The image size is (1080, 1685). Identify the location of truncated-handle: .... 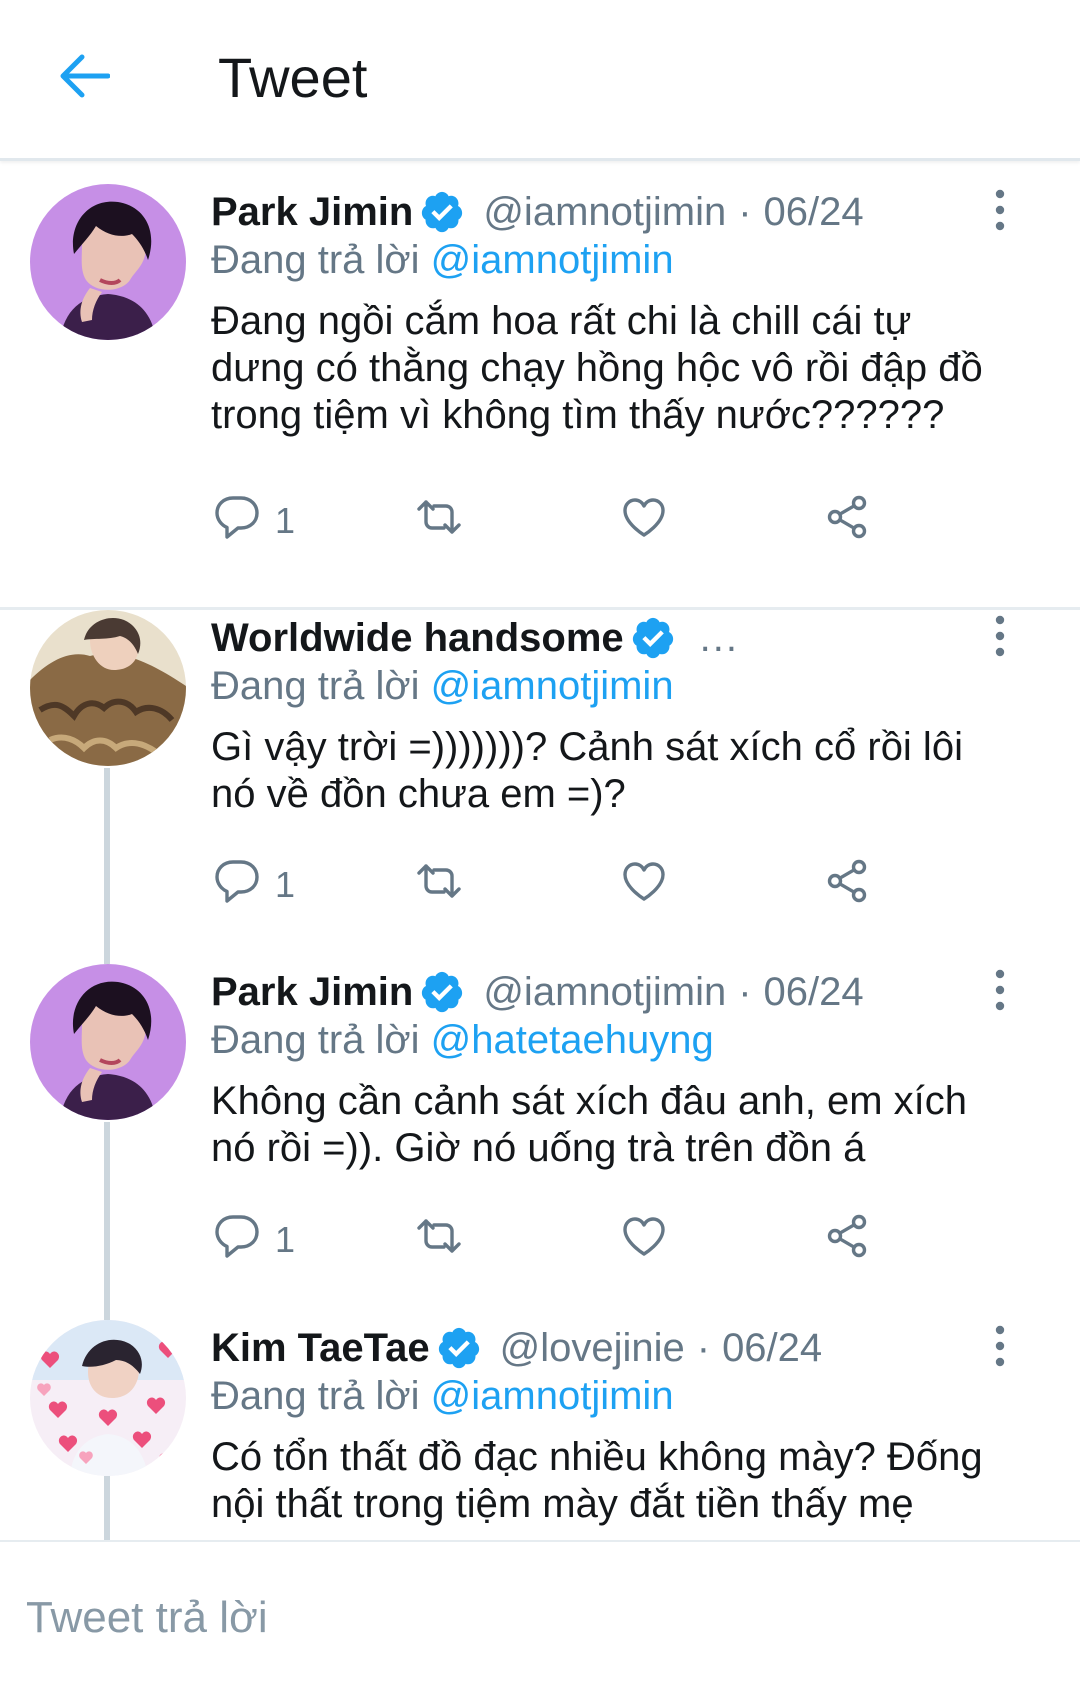
(719, 637).